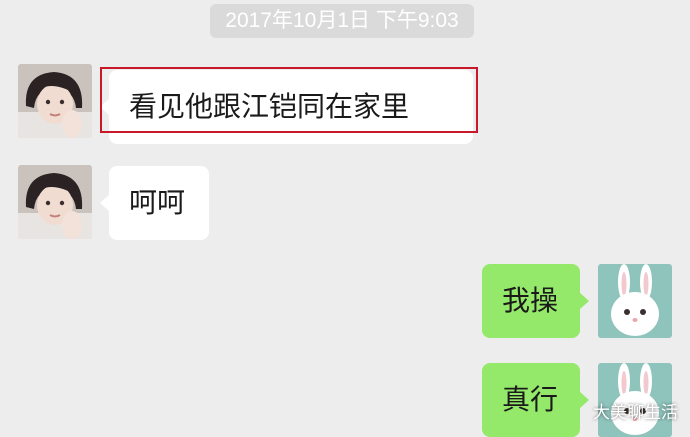 This screenshot has width=690, height=437. I want to click on message-bubble: 呵呵, so click(154, 203).